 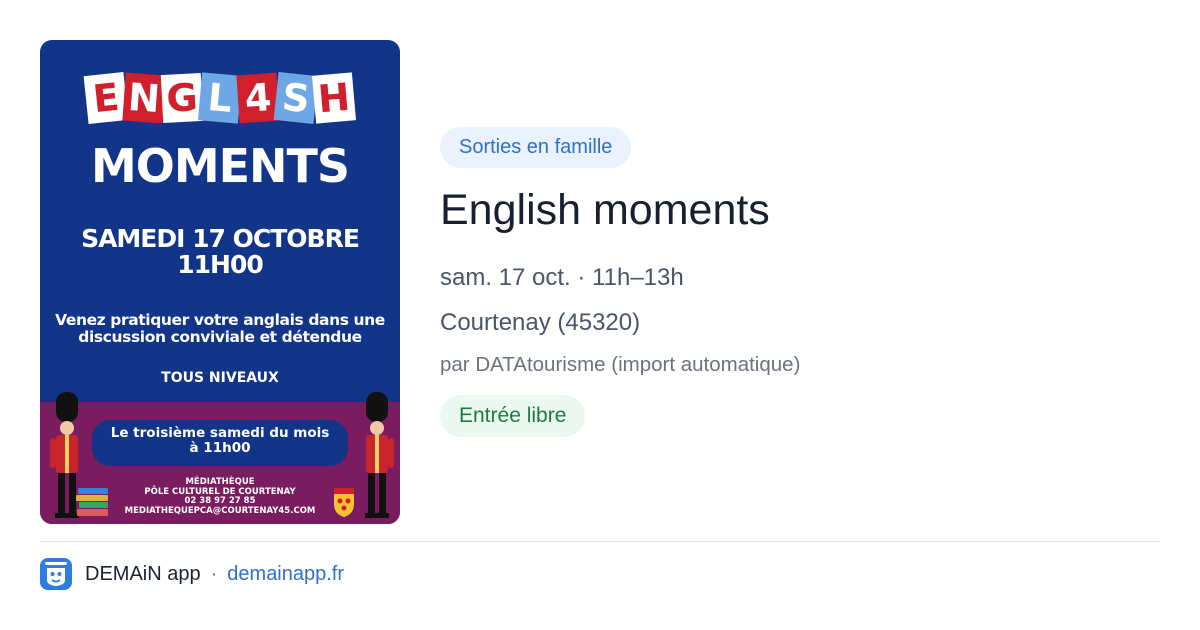 I want to click on poster-time-line: 11H00, so click(x=220, y=264).